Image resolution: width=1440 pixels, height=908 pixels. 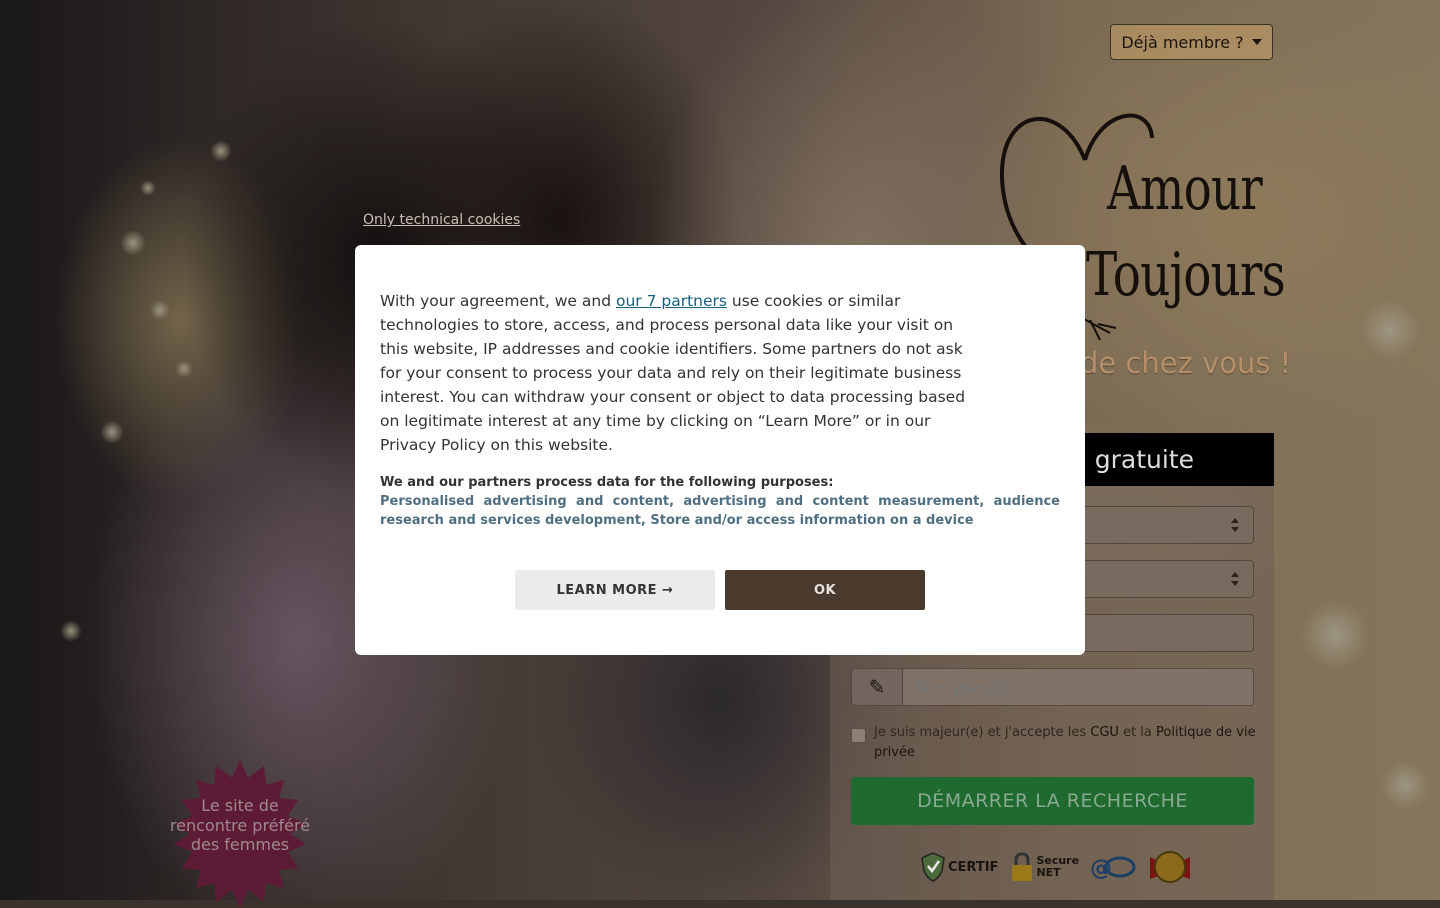 I want to click on already-member-button: Déjà membre ?, so click(x=1191, y=42).